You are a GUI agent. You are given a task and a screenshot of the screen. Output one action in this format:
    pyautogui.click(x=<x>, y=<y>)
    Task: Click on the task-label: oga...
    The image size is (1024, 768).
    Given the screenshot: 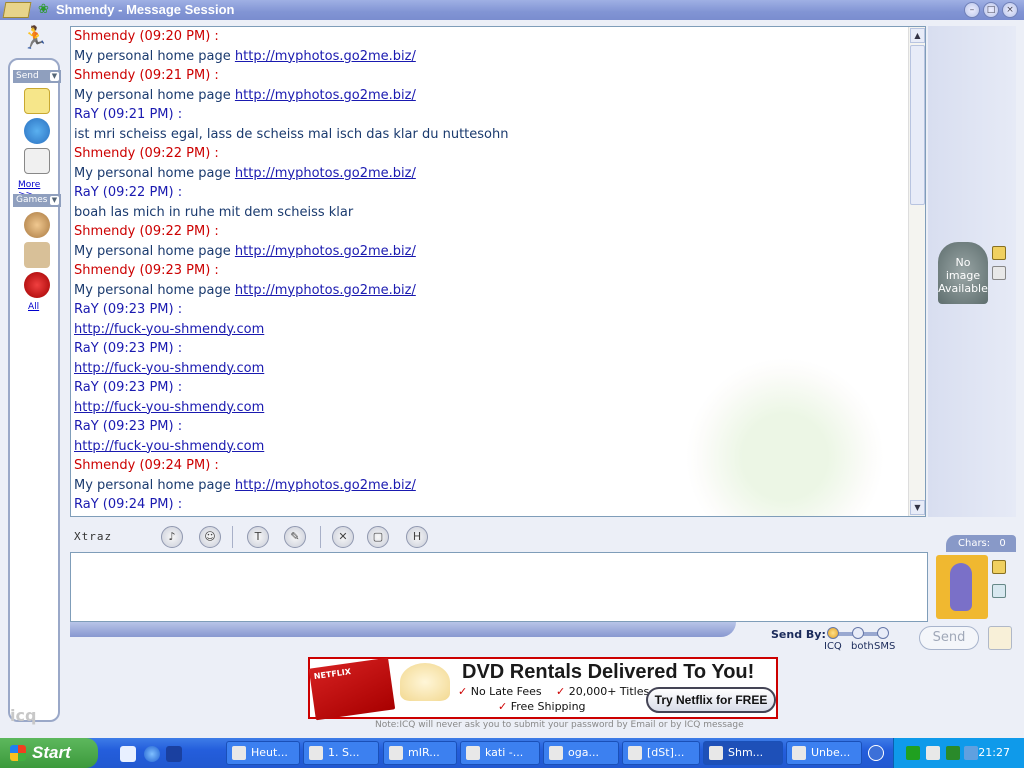 What is the action you would take?
    pyautogui.click(x=583, y=752)
    